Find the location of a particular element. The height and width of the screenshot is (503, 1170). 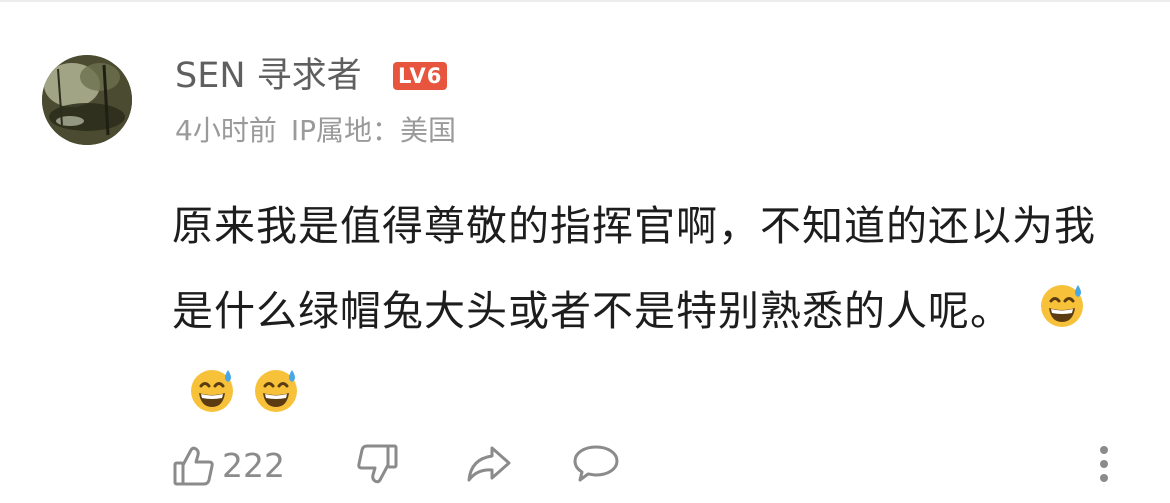

comment-meta: 4小时前 IP属地：美国 is located at coordinates (315, 131).